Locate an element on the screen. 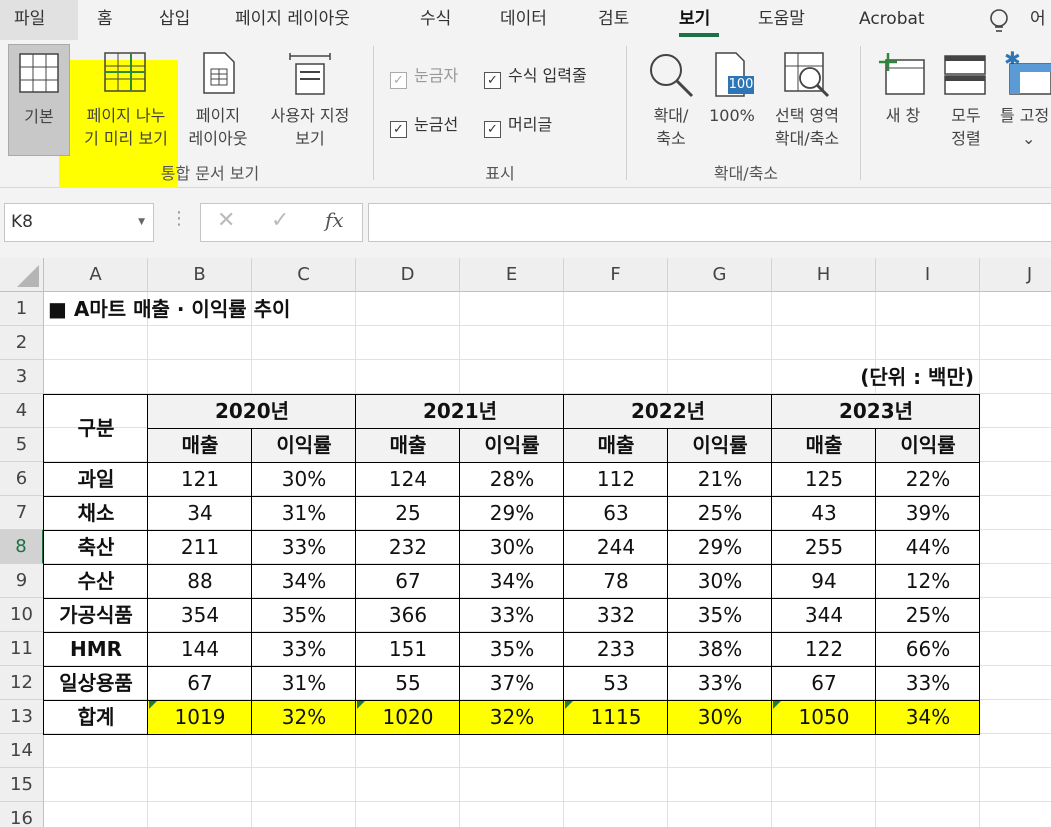 Image resolution: width=1051 pixels, height=827 pixels. value-cell: 344 is located at coordinates (824, 615).